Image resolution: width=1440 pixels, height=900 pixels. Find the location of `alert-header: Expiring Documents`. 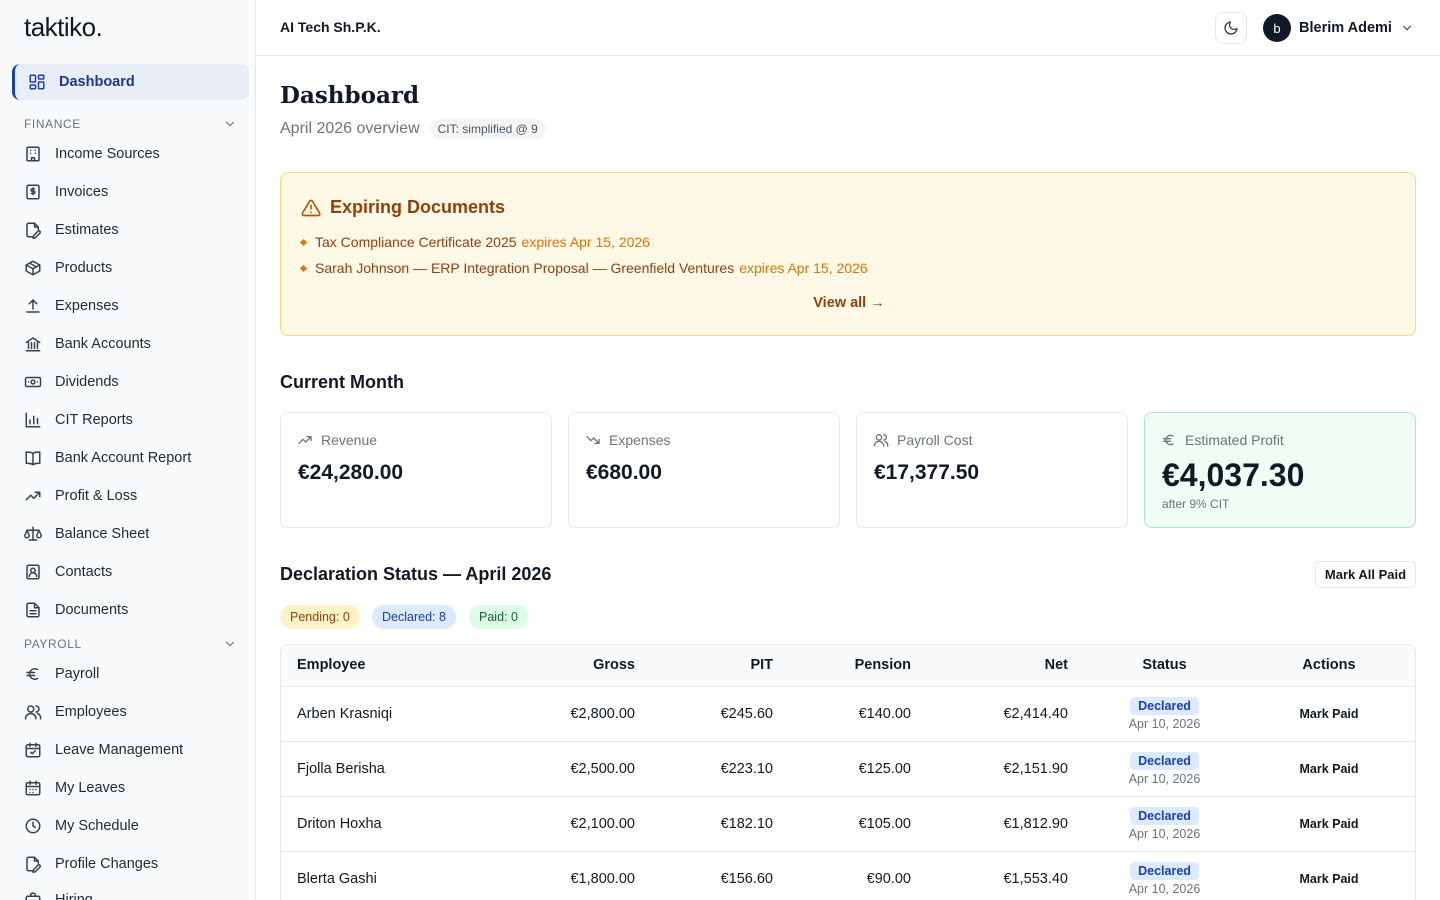

alert-header: Expiring Documents is located at coordinates (403, 207).